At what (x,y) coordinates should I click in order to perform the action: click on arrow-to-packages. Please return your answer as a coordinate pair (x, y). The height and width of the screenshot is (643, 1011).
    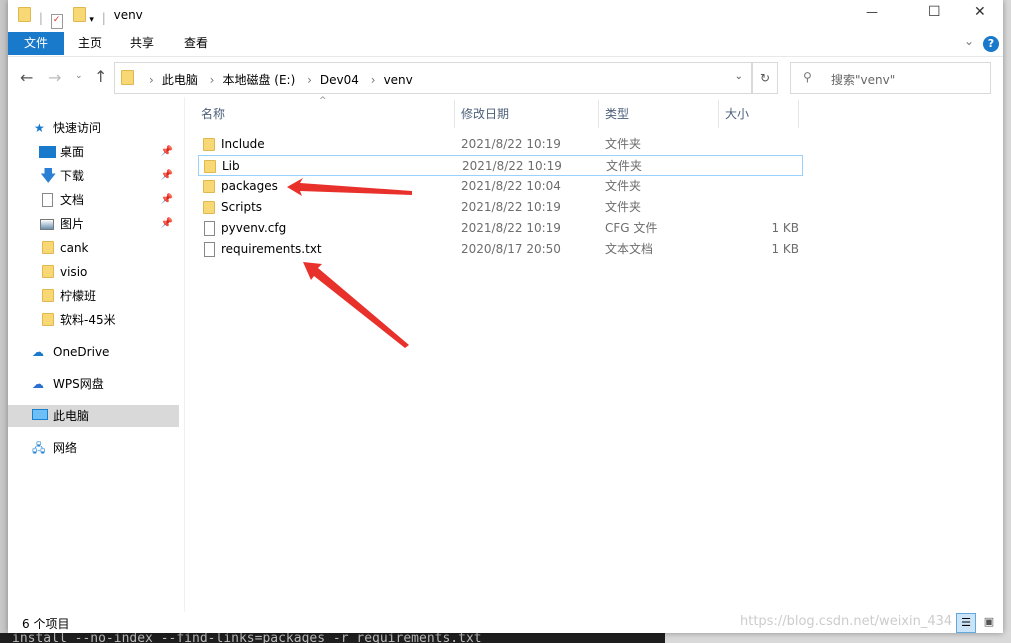
    Looking at the image, I should click on (349, 187).